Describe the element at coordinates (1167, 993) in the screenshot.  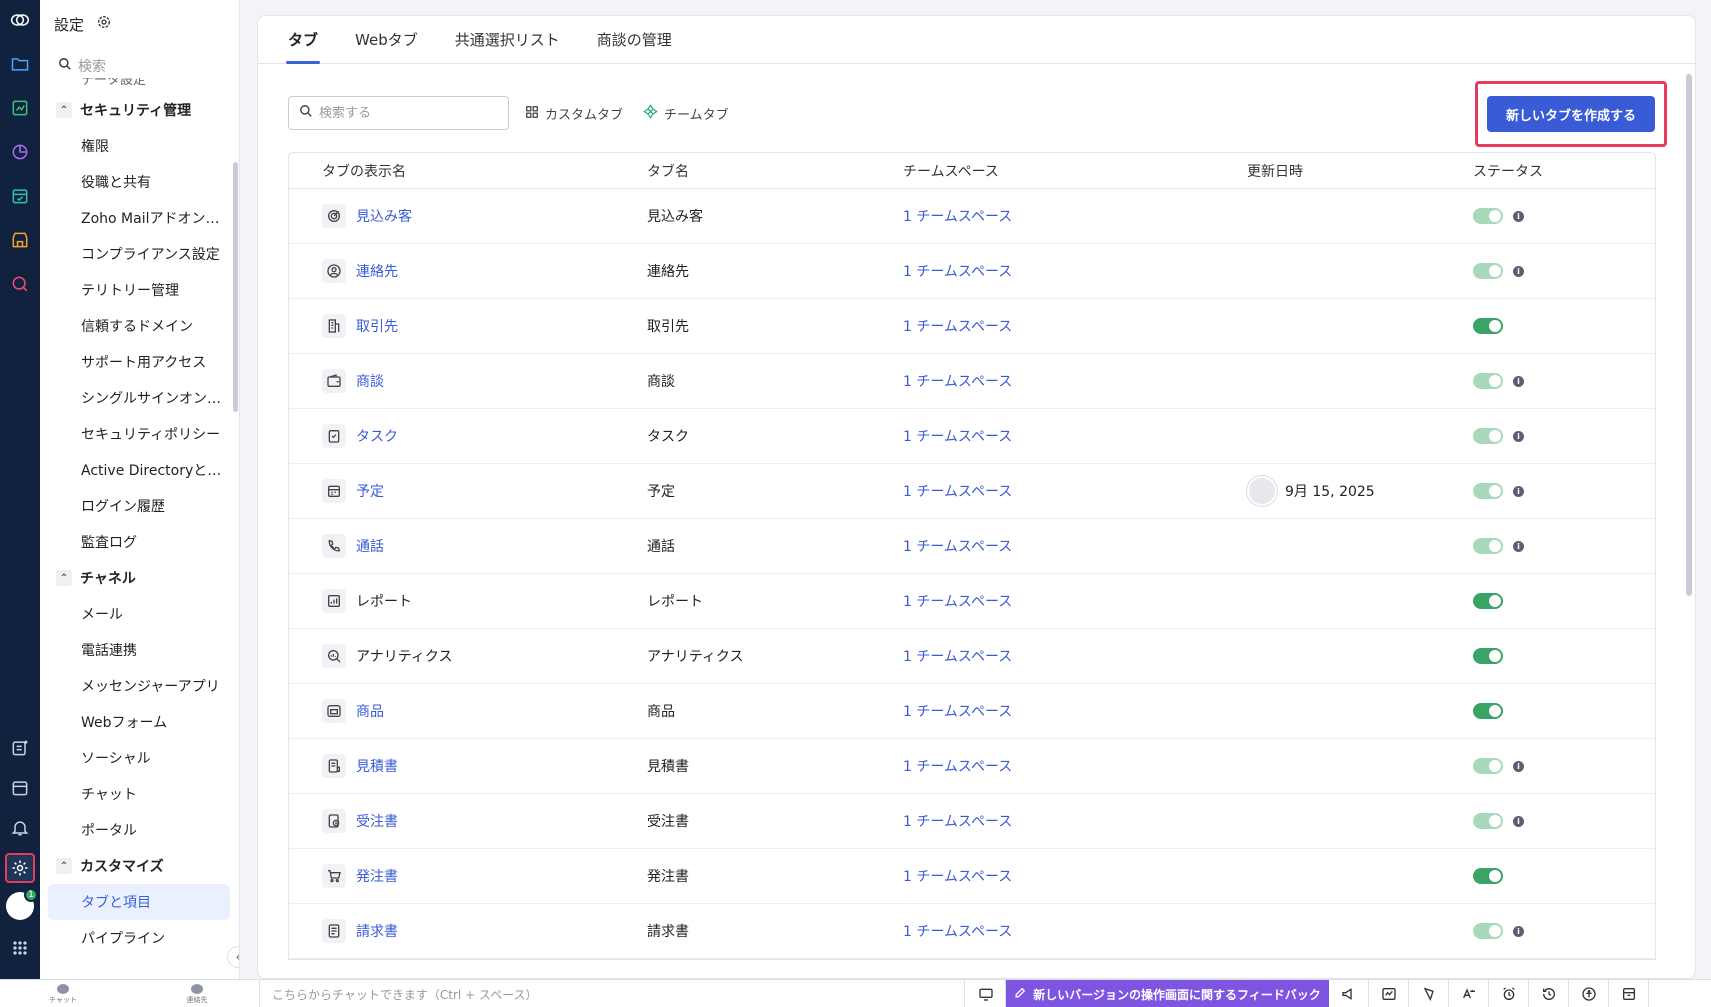
I see `feedback-button: 新しいバージョンの操作画面に関するフィードバック` at that location.